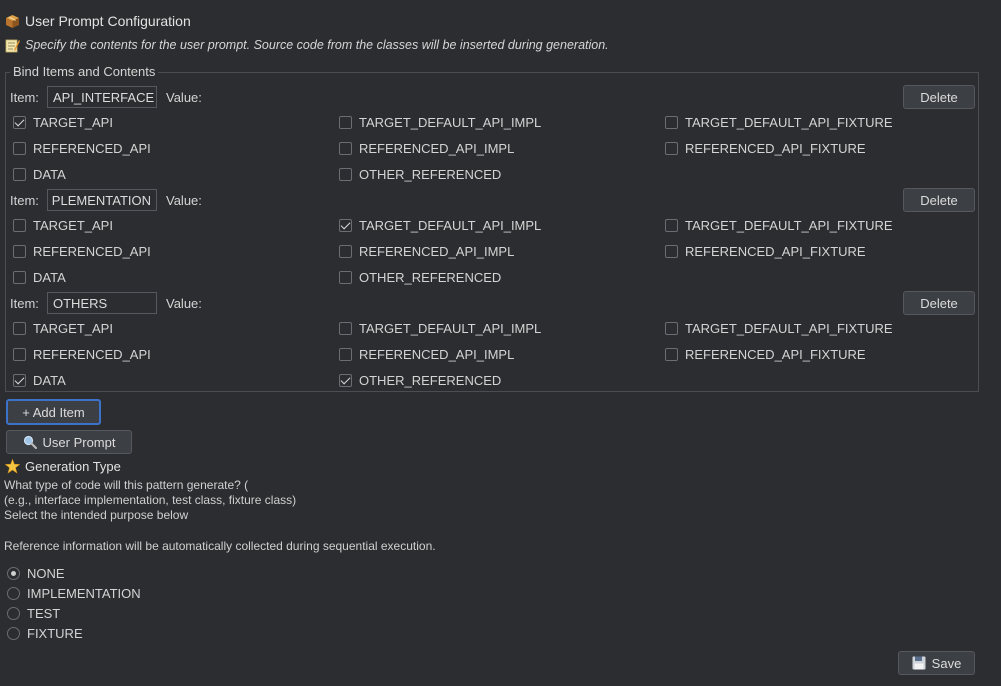 The height and width of the screenshot is (686, 1001). I want to click on memo-icon, so click(12, 45).